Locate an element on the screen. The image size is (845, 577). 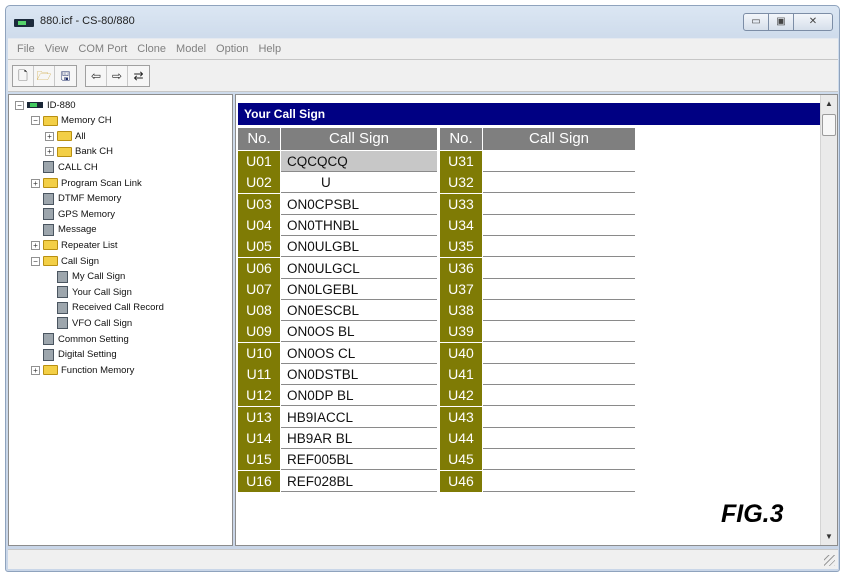
call-sign-cell-left: ON0THNBL is located at coordinates (359, 225).